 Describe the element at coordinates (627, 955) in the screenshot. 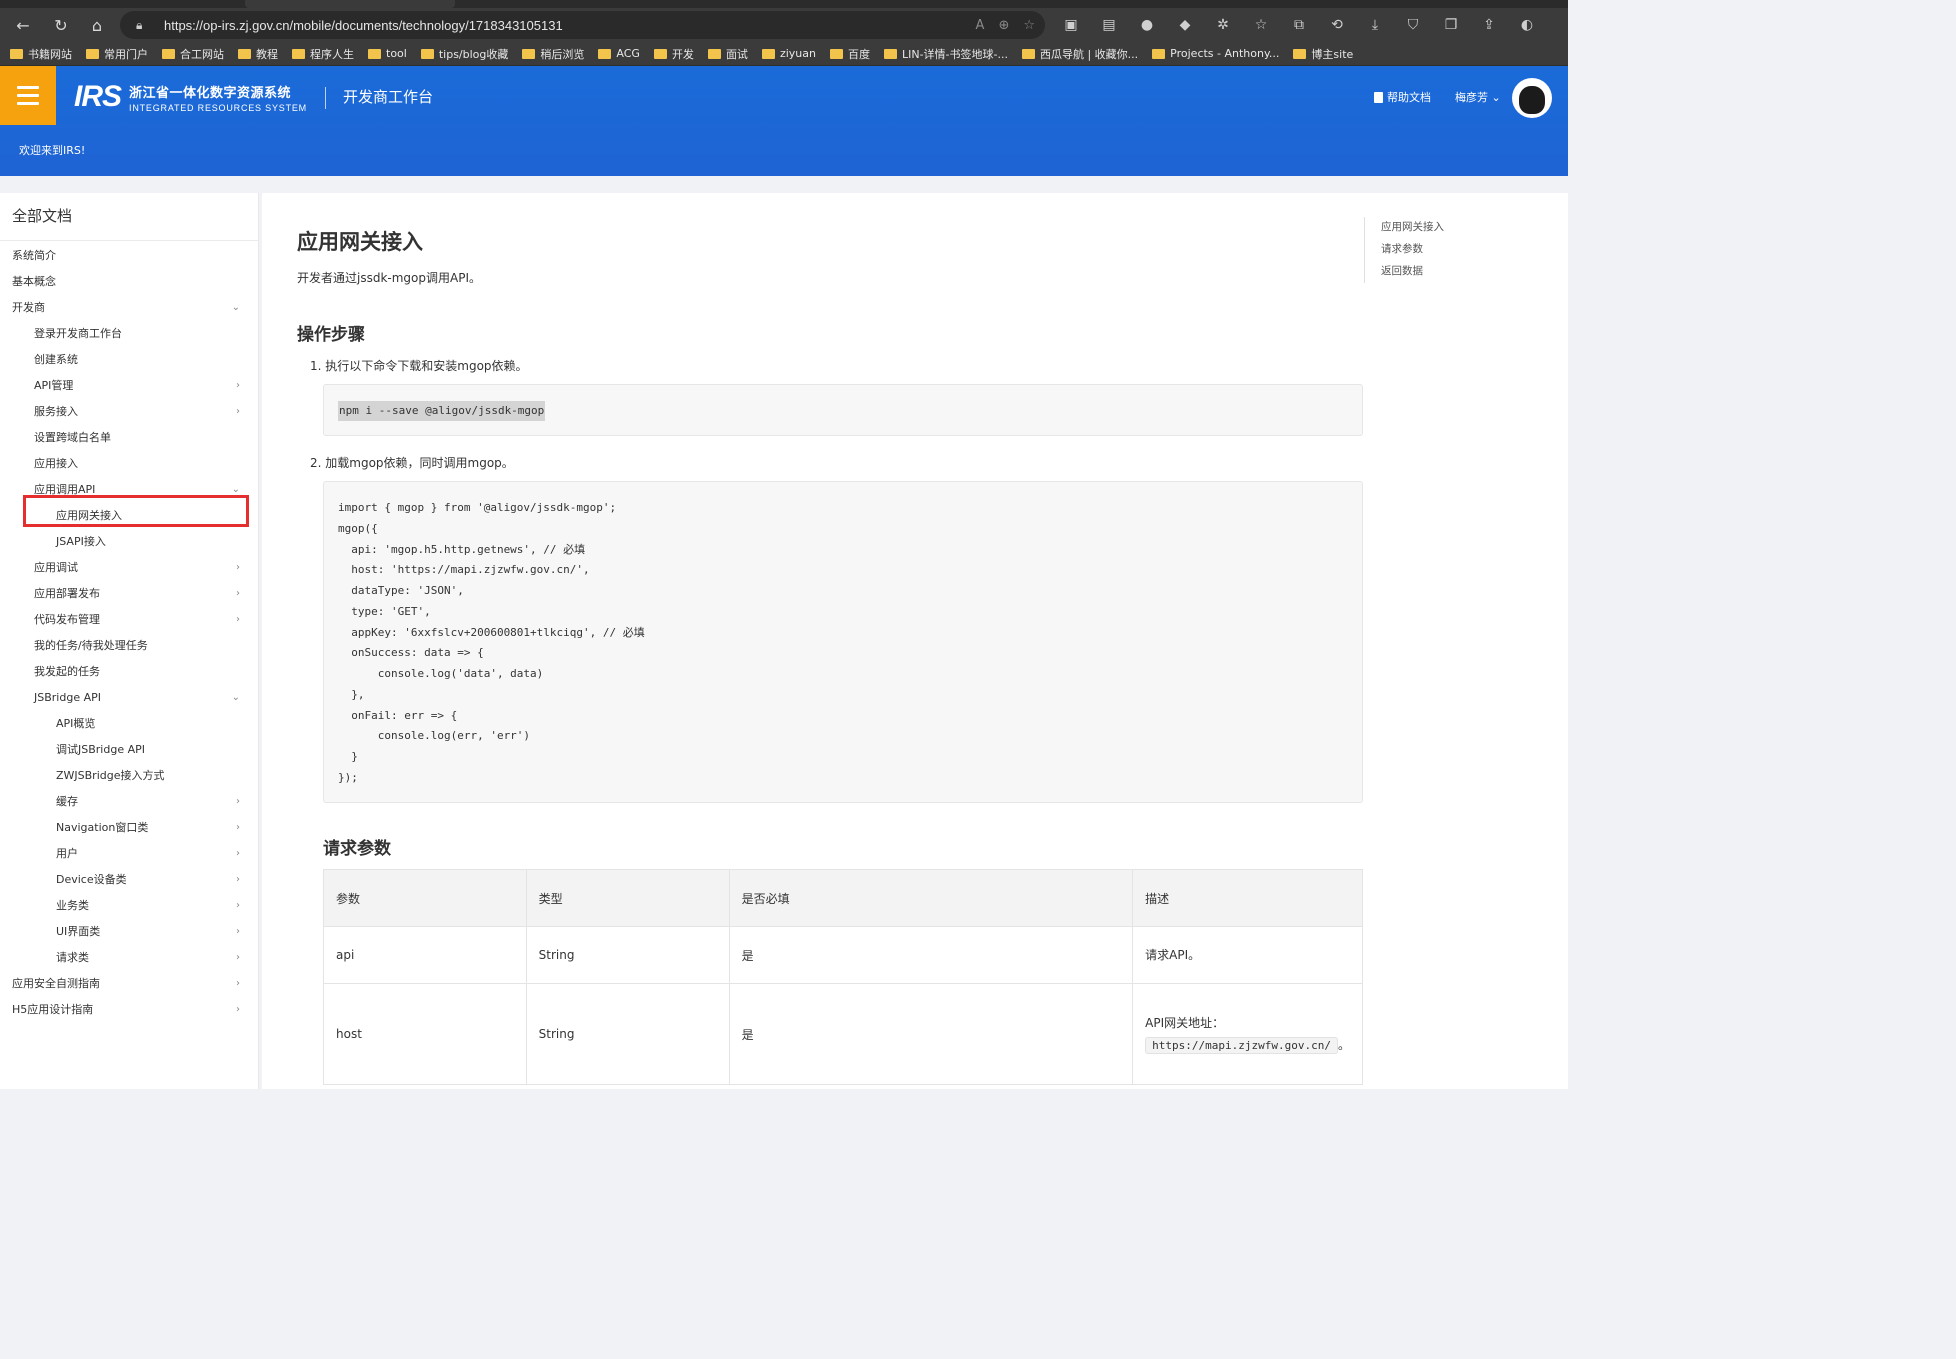

I see `type-cell: String` at that location.